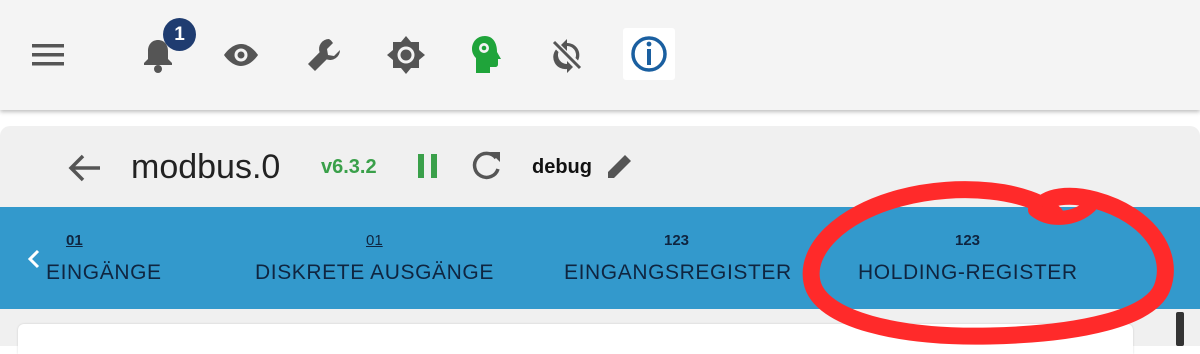 Image resolution: width=1200 pixels, height=354 pixels. What do you see at coordinates (349, 167) in the screenshot?
I see `adapter-version: v6.3.2` at bounding box center [349, 167].